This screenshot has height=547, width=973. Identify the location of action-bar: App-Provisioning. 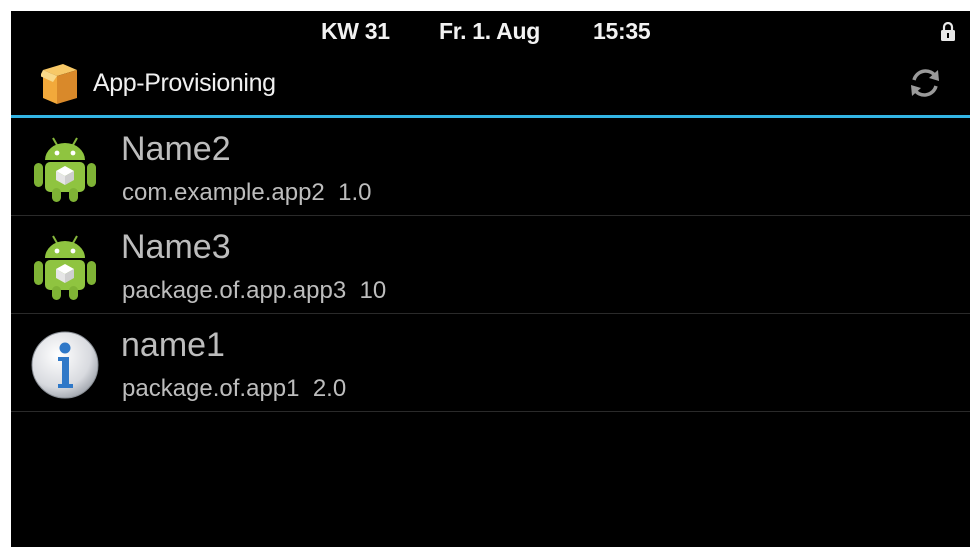
(490, 83).